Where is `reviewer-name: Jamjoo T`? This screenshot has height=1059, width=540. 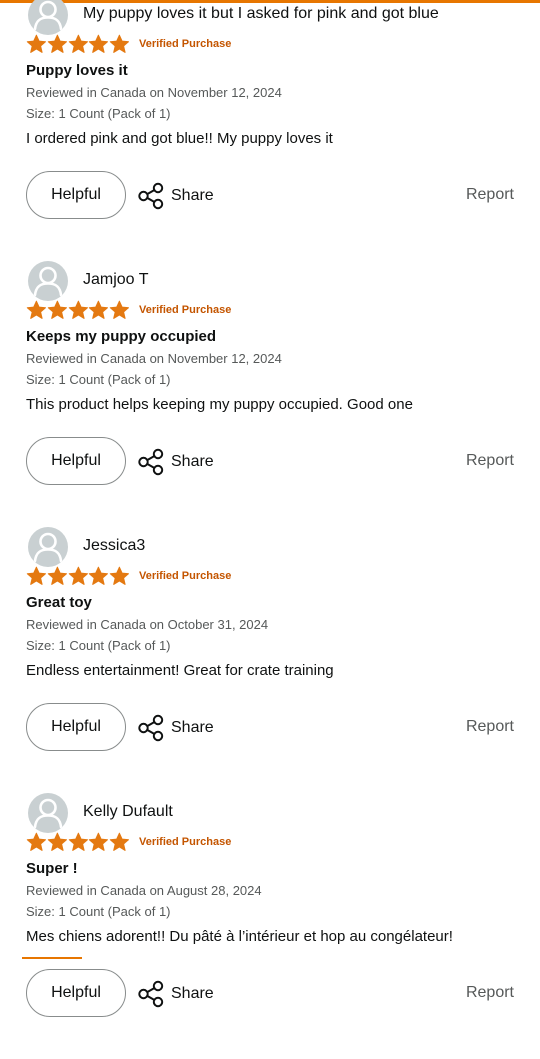
reviewer-name: Jamjoo T is located at coordinates (116, 279).